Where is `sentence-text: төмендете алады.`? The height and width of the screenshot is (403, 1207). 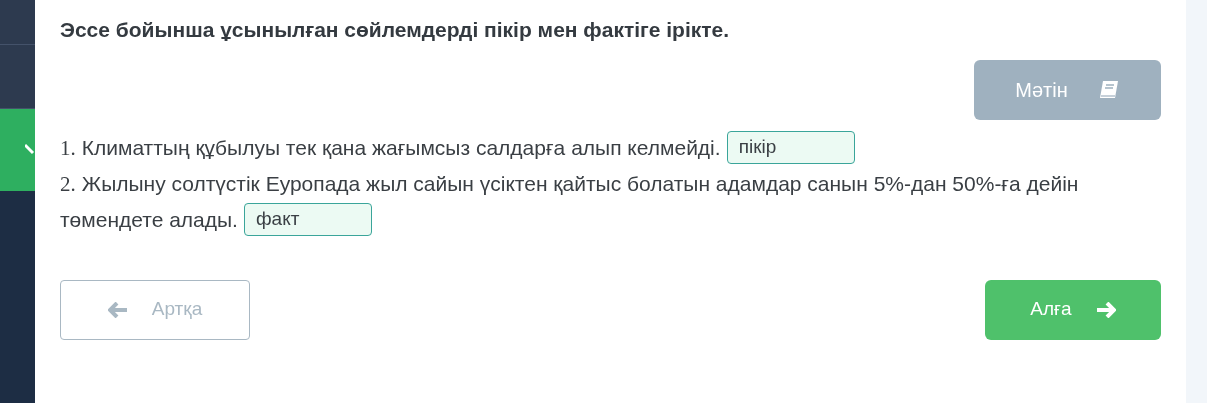
sentence-text: төмендете алады. is located at coordinates (149, 219).